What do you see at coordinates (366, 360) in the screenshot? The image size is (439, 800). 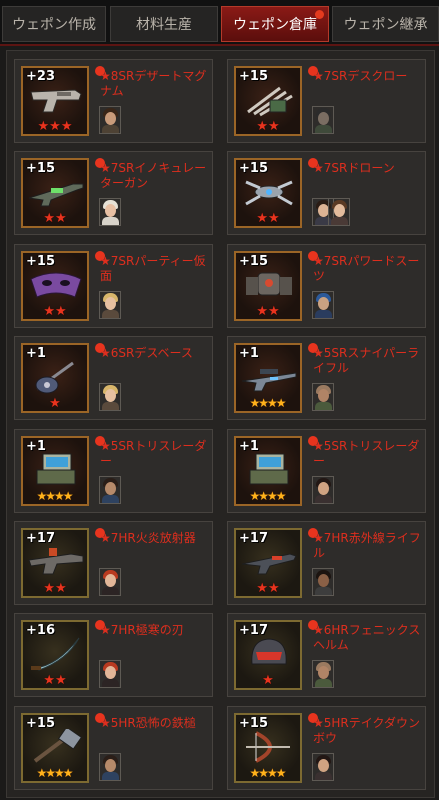 I see `weapon-name: ★5SRスナイパーライフル` at bounding box center [366, 360].